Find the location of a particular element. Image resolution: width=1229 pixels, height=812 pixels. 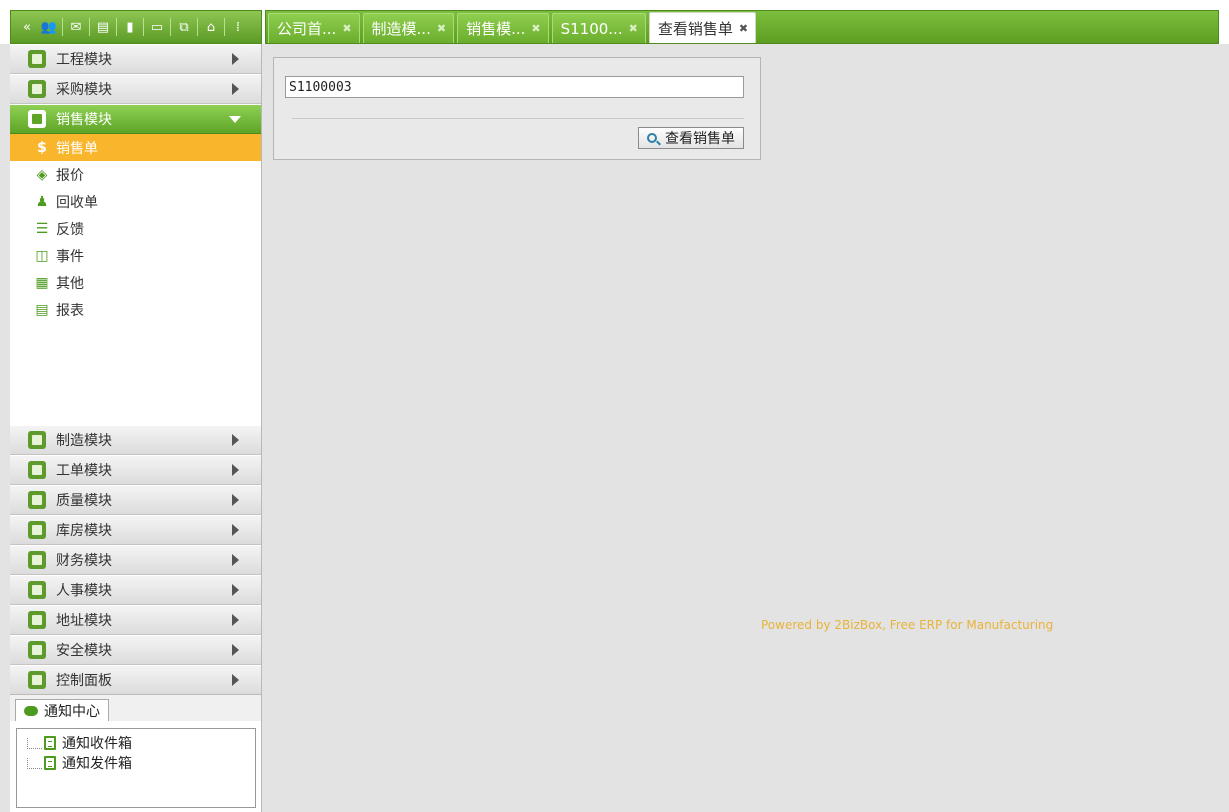

quick-toolbar: « 👥 ✉ ▤ ▮ ▭ ⧉ ⌂ ⁞ is located at coordinates (136, 27).